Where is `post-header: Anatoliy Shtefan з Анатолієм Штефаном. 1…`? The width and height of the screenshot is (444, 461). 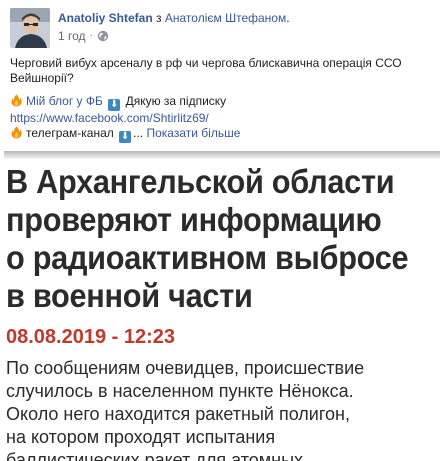 post-header: Anatoliy Shtefan з Анатолієм Штефаном. 1… is located at coordinates (150, 28).